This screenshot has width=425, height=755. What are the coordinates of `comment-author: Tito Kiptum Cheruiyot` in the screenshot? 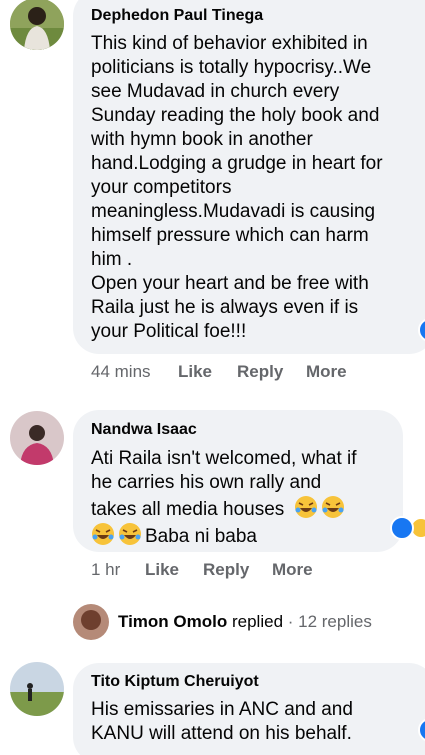 It's located at (175, 682).